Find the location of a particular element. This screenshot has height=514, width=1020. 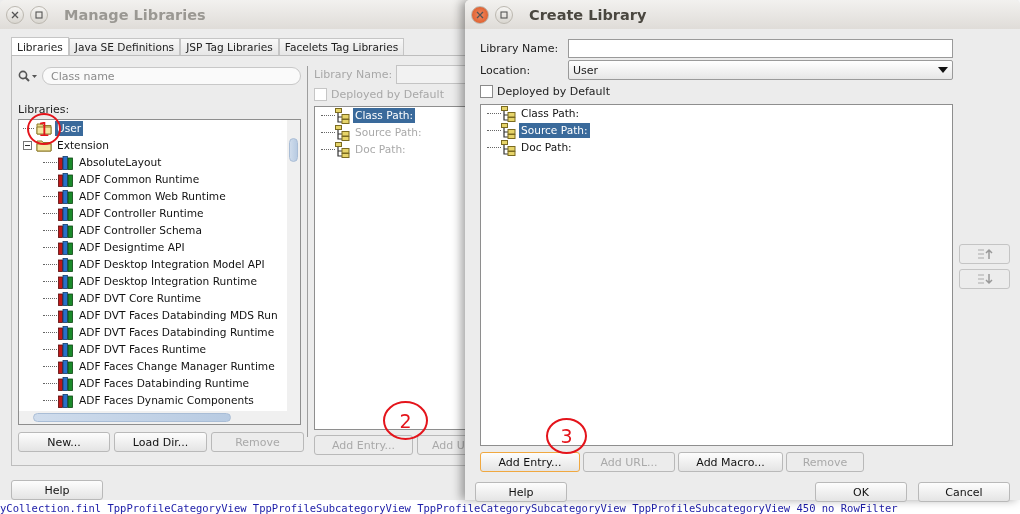

minus-icon is located at coordinates (27, 145).